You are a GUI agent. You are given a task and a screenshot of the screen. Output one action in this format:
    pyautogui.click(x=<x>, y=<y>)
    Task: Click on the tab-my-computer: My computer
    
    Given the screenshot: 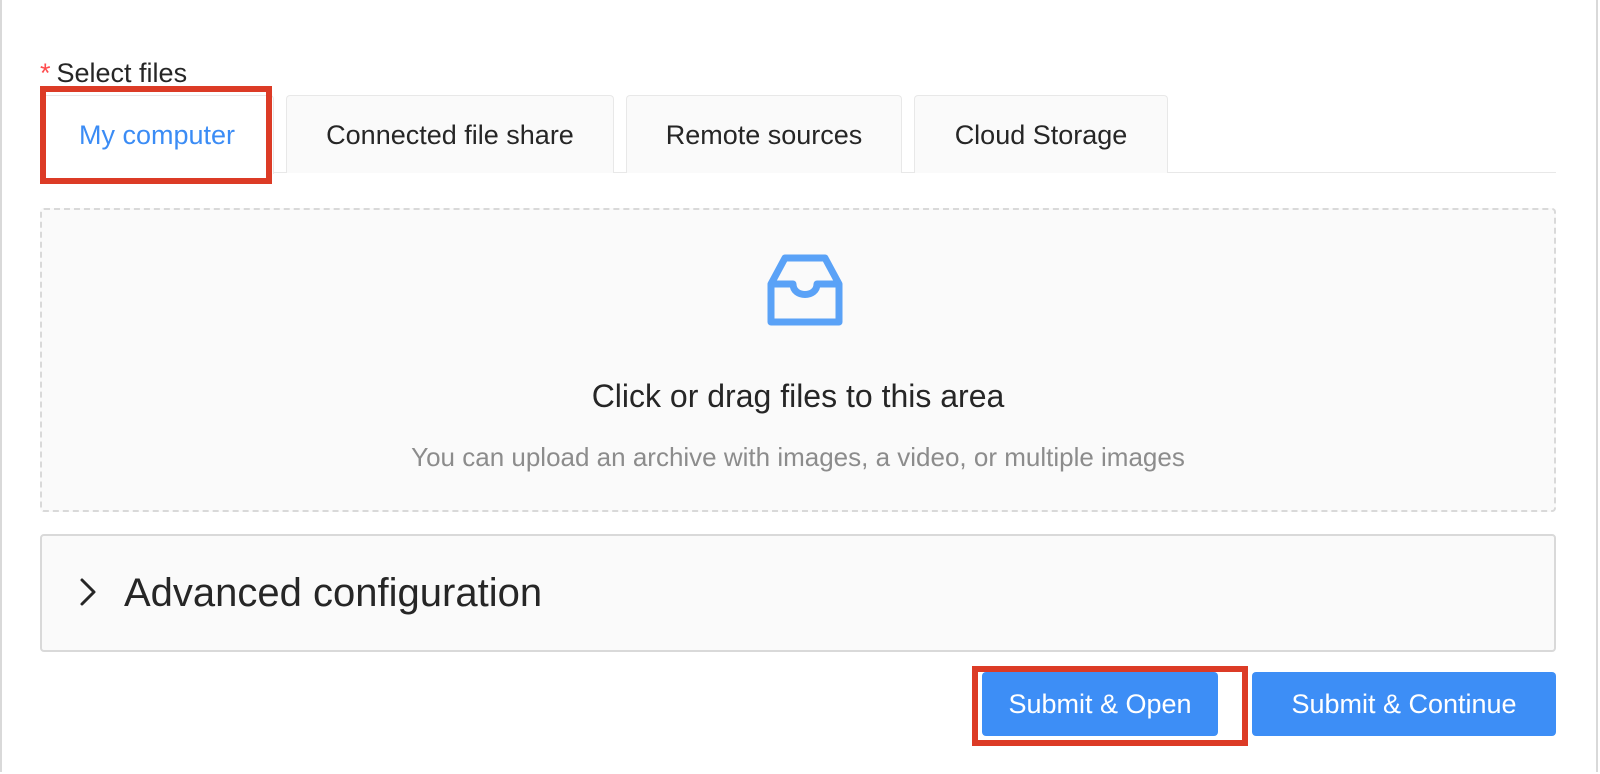 What is the action you would take?
    pyautogui.click(x=157, y=134)
    